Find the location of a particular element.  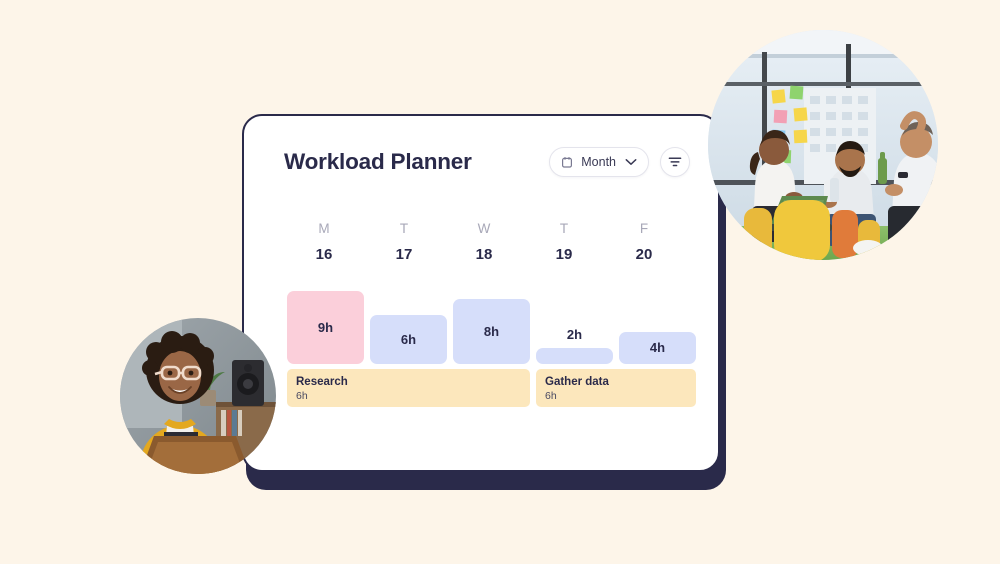

chevron-down-icon is located at coordinates (631, 162).